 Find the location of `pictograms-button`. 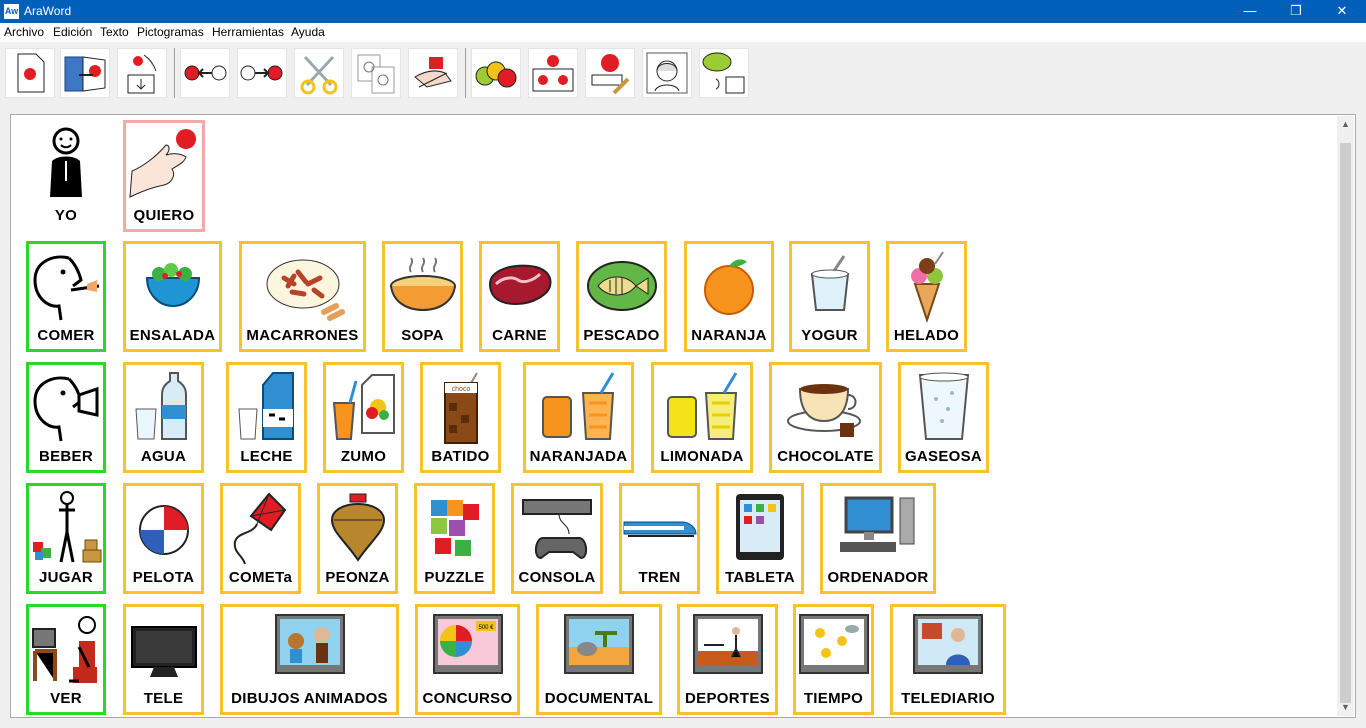

pictograms-button is located at coordinates (496, 73).